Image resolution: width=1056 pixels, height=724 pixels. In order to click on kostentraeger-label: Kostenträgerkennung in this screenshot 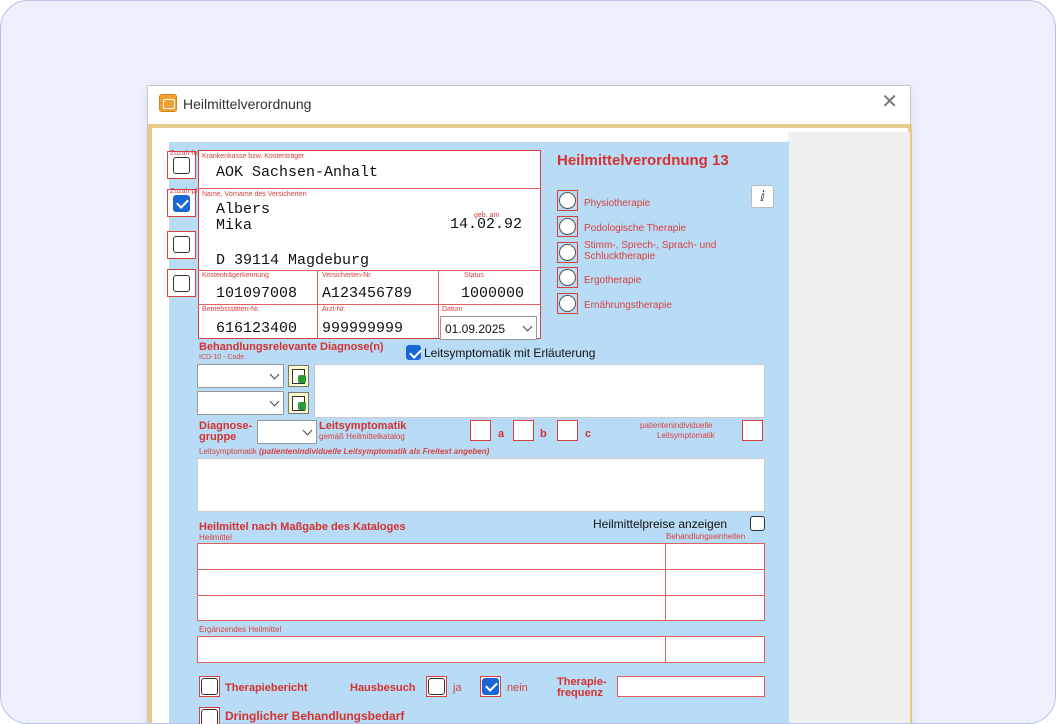, I will do `click(235, 275)`.